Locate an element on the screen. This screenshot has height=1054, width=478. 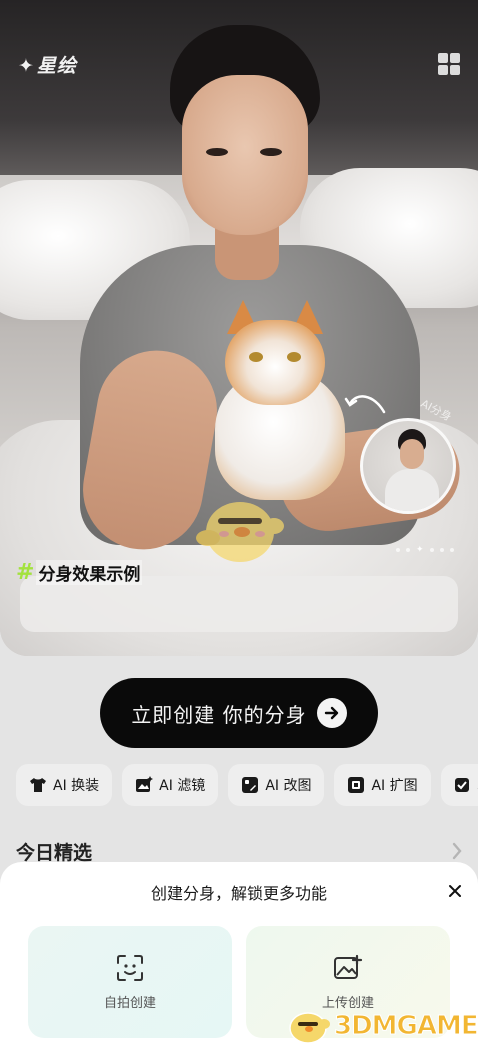
hashtag-icon: # is located at coordinates (25, 572).